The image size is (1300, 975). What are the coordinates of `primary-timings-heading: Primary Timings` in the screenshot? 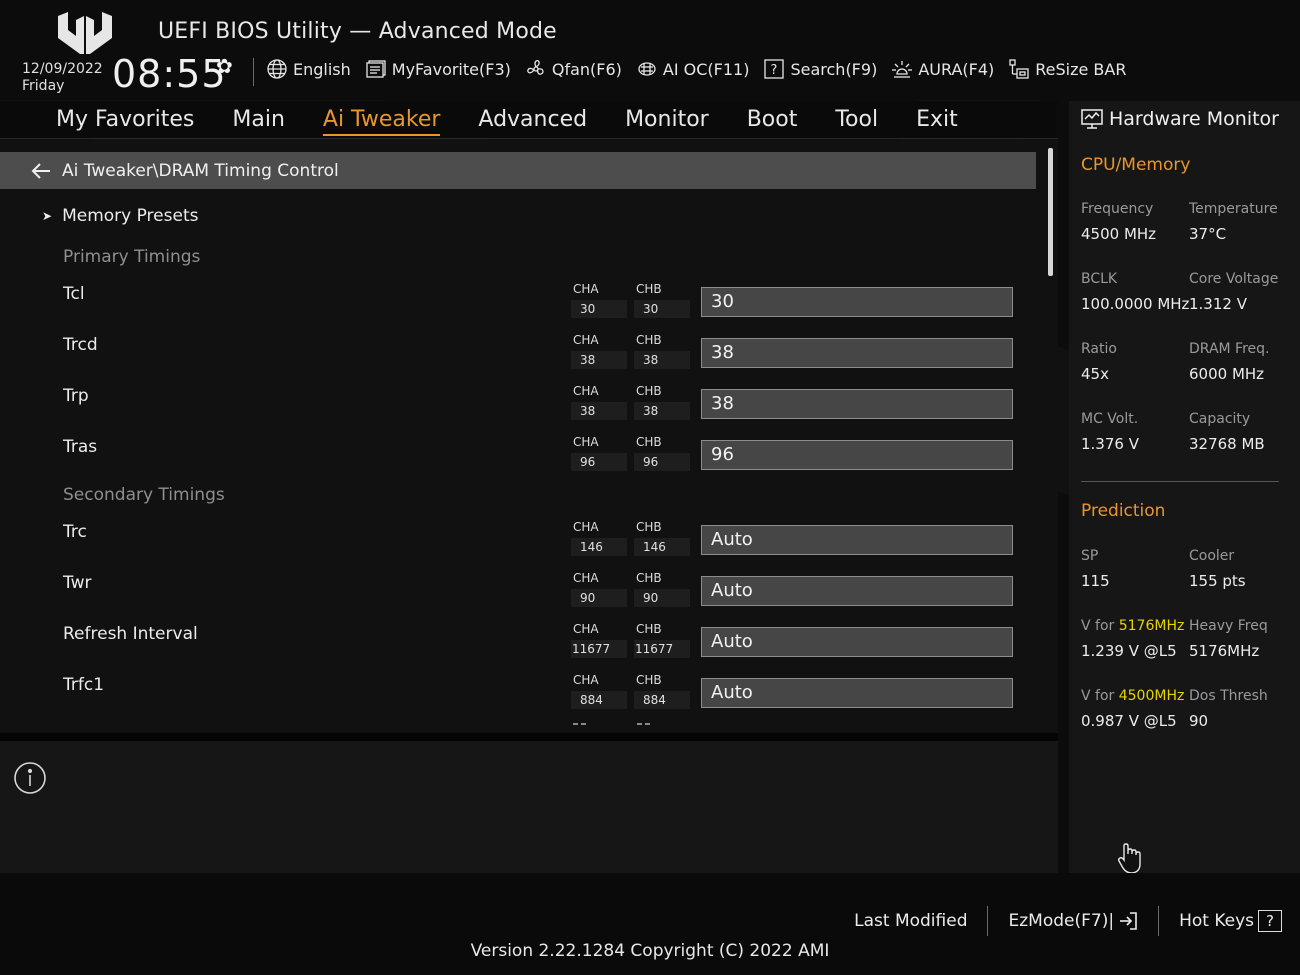 It's located at (132, 257).